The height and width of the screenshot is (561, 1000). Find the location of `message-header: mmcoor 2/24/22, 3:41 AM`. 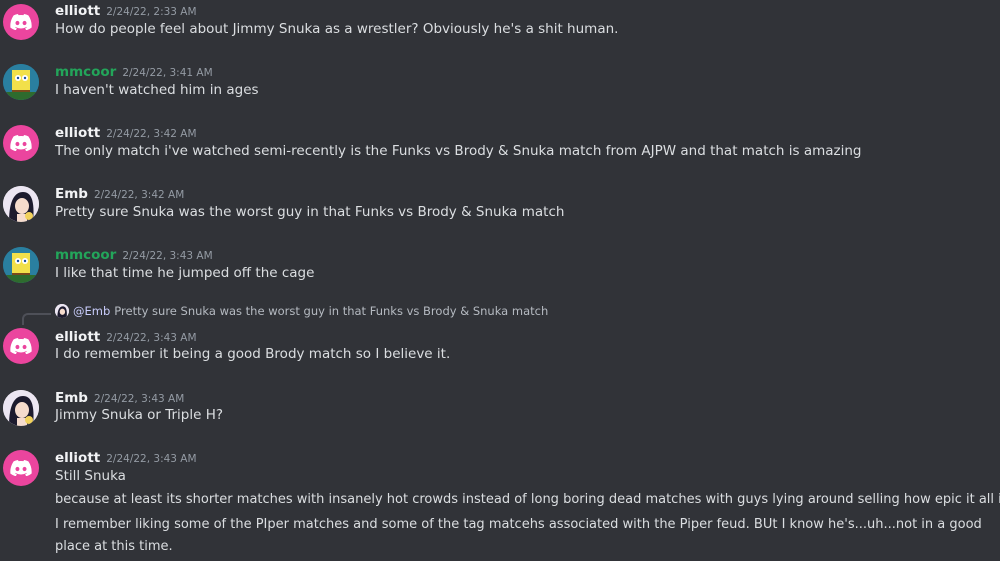

message-header: mmcoor 2/24/22, 3:41 AM is located at coordinates (134, 70).